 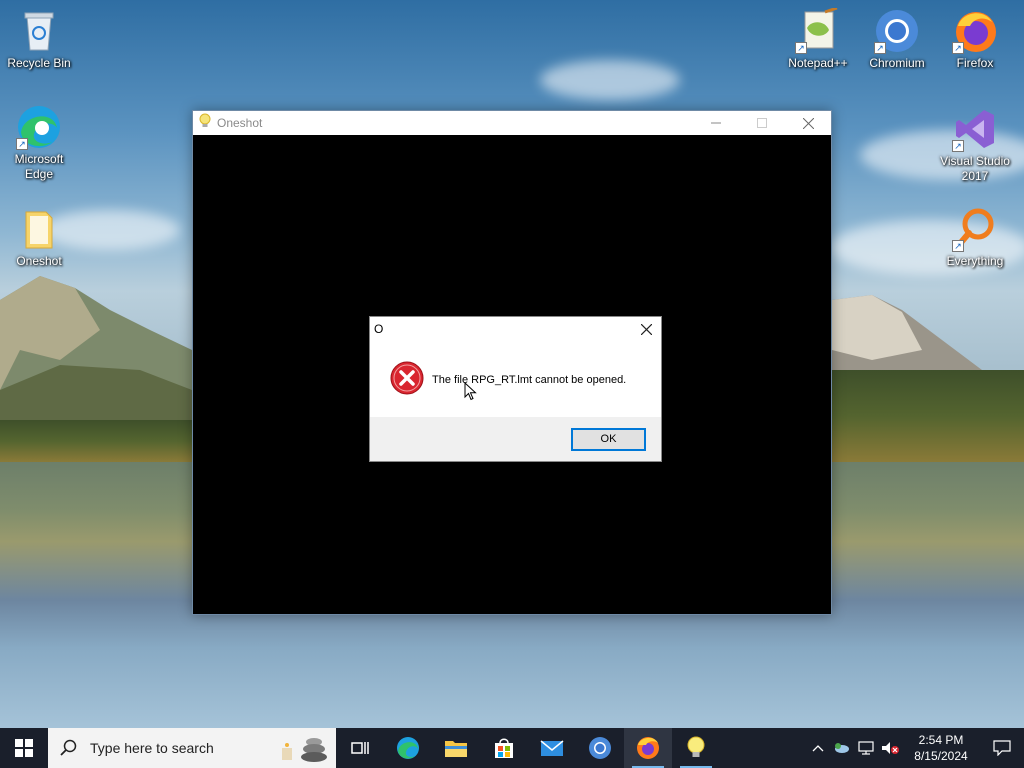 I want to click on window-title: Oneshot, so click(x=240, y=123).